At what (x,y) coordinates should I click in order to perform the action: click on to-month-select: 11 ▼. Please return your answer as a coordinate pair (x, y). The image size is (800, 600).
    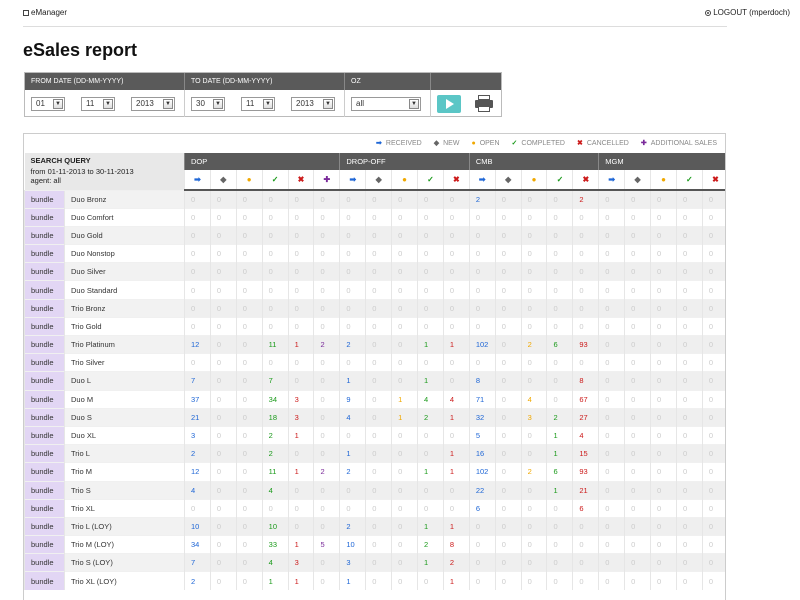
    Looking at the image, I should click on (258, 104).